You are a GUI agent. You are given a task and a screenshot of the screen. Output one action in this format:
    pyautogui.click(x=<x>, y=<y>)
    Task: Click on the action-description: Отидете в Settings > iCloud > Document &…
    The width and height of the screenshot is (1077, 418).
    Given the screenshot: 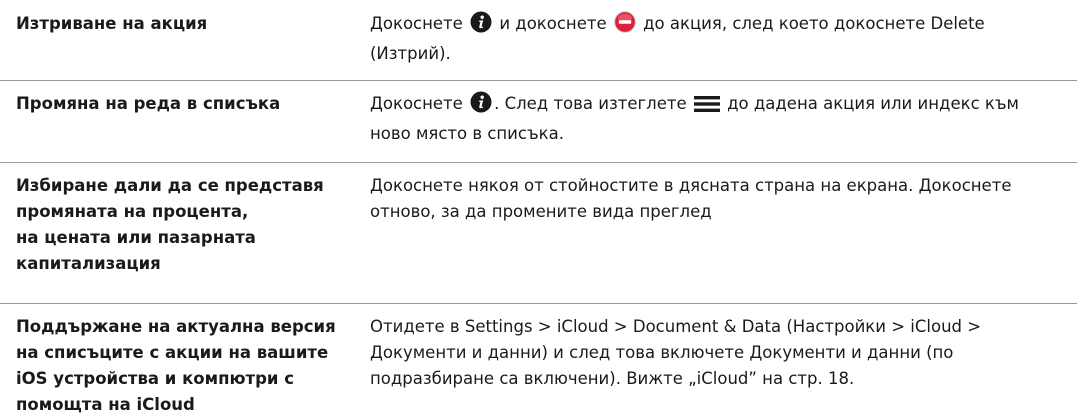 What is the action you would take?
    pyautogui.click(x=676, y=352)
    